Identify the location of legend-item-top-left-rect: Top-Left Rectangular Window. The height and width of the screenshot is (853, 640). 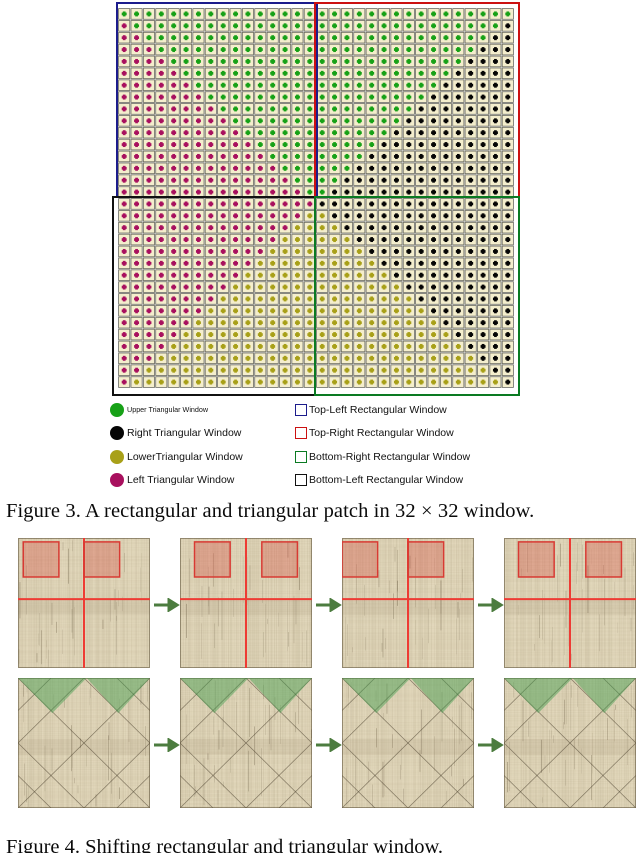
(412, 410).